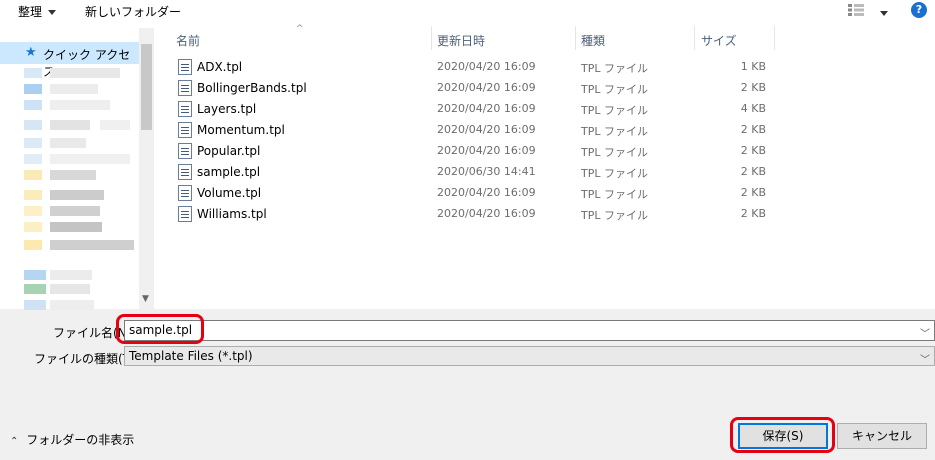 The width and height of the screenshot is (935, 460). What do you see at coordinates (919, 10) in the screenshot?
I see `help-button: ?` at bounding box center [919, 10].